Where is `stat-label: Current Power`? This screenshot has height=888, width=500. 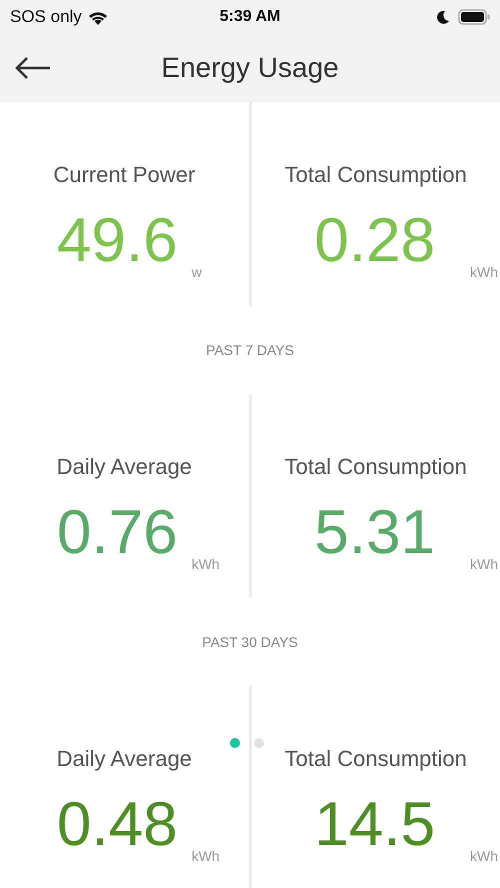 stat-label: Current Power is located at coordinates (124, 175).